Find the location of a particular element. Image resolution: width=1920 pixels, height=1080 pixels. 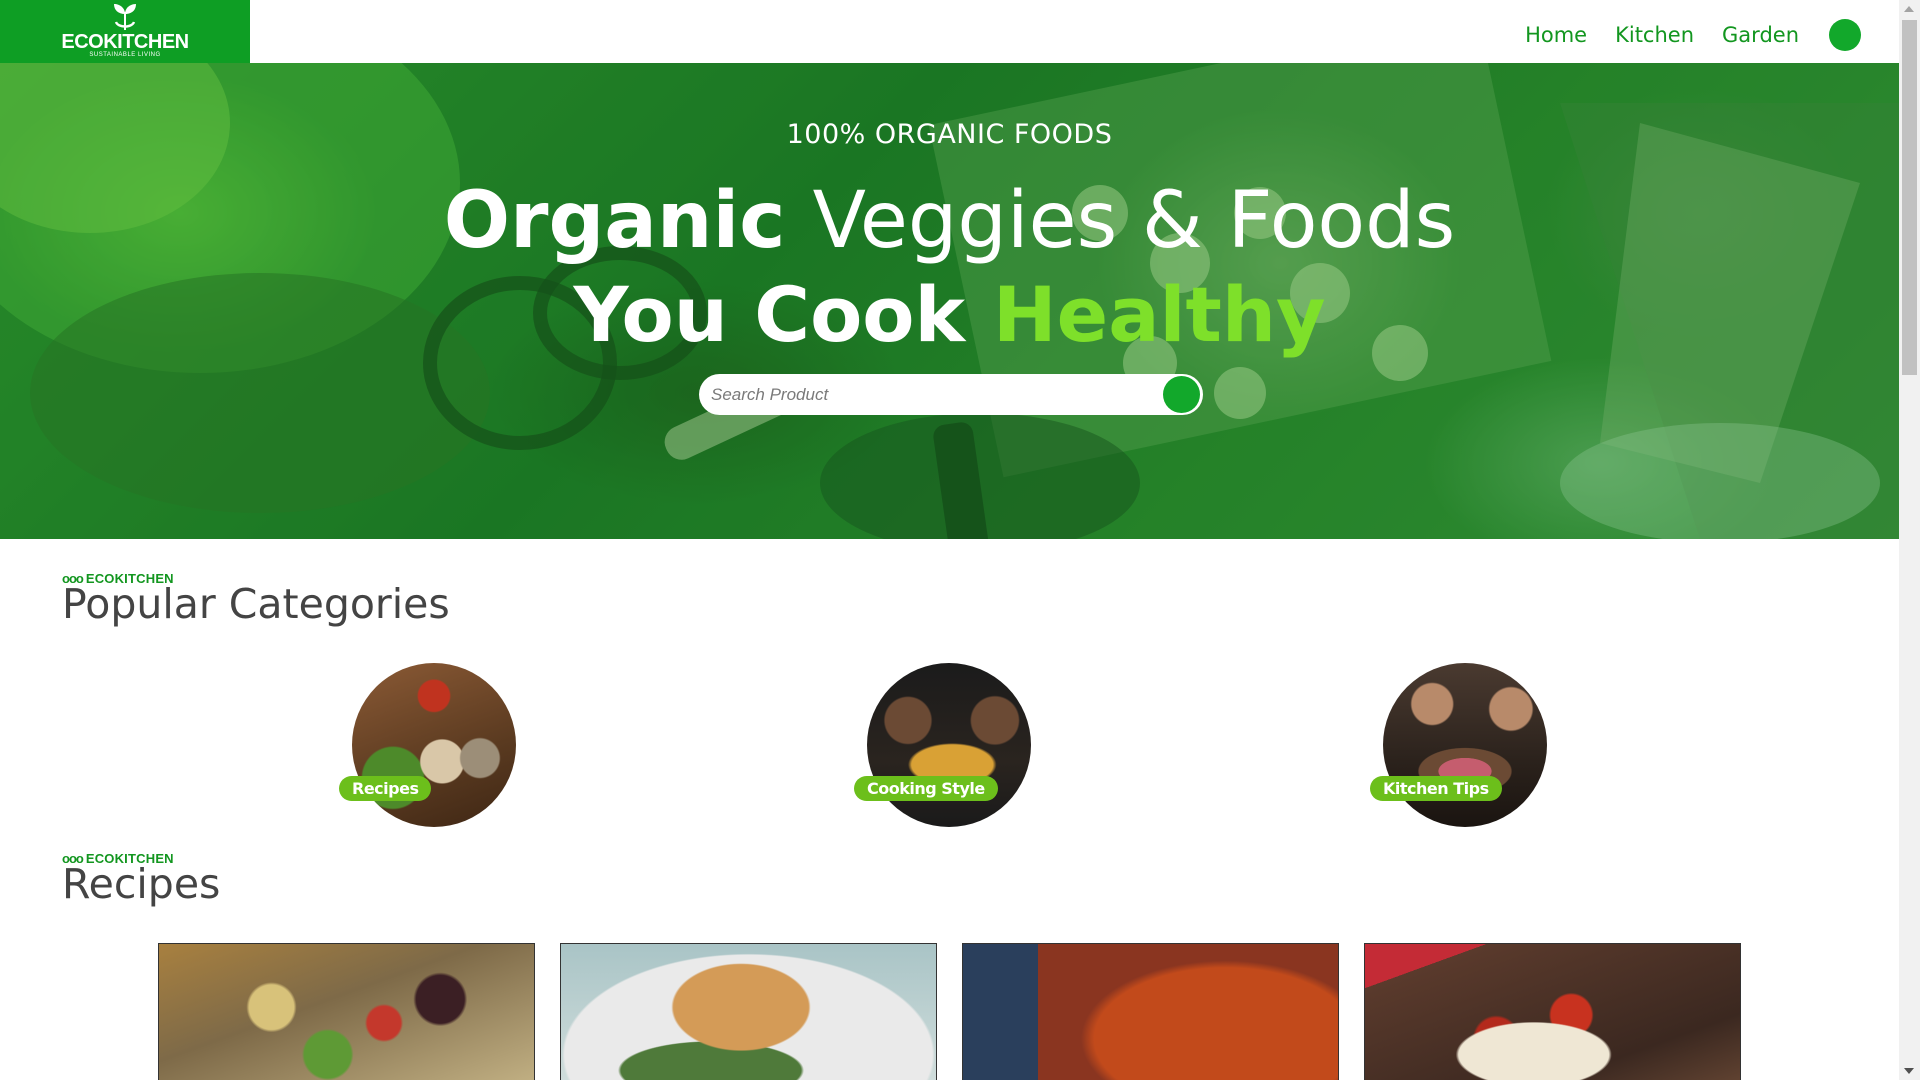

category-kitchen-tips: Kitchen Tips is located at coordinates (1458, 745).